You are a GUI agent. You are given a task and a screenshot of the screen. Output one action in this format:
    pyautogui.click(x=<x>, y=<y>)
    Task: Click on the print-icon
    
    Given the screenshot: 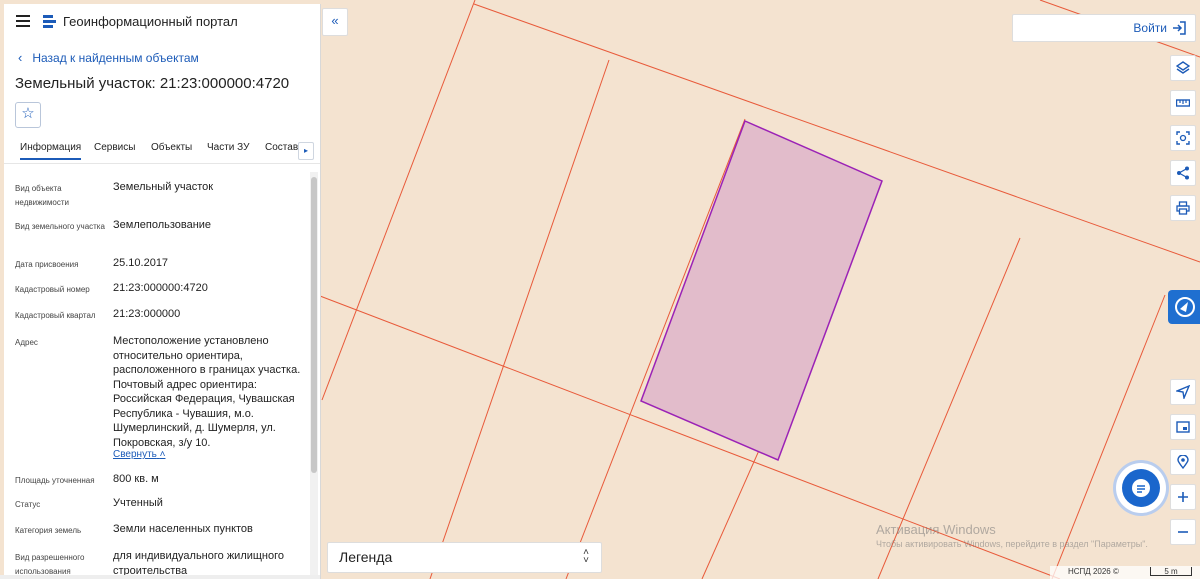 What is the action you would take?
    pyautogui.click(x=1183, y=208)
    